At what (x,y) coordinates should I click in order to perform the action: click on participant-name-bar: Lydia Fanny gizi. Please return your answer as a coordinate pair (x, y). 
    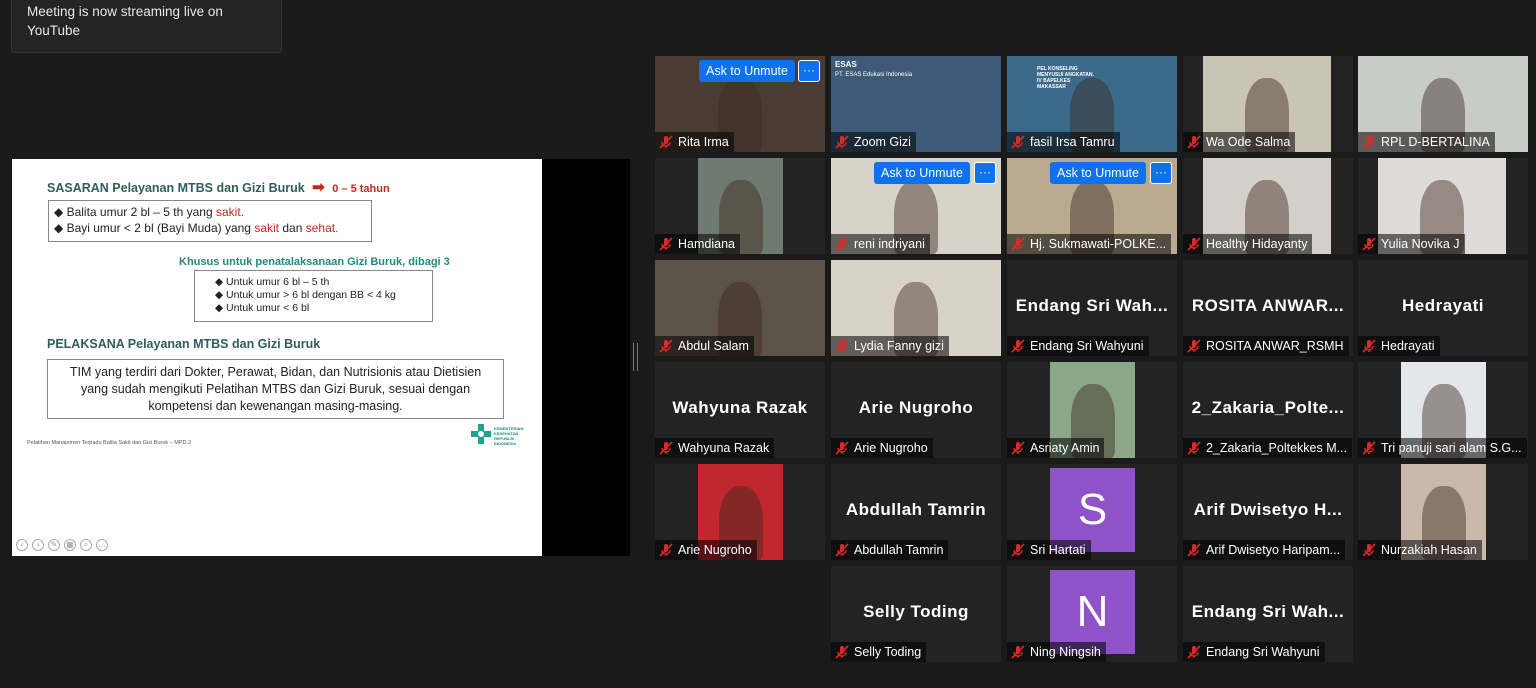
    Looking at the image, I should click on (890, 346).